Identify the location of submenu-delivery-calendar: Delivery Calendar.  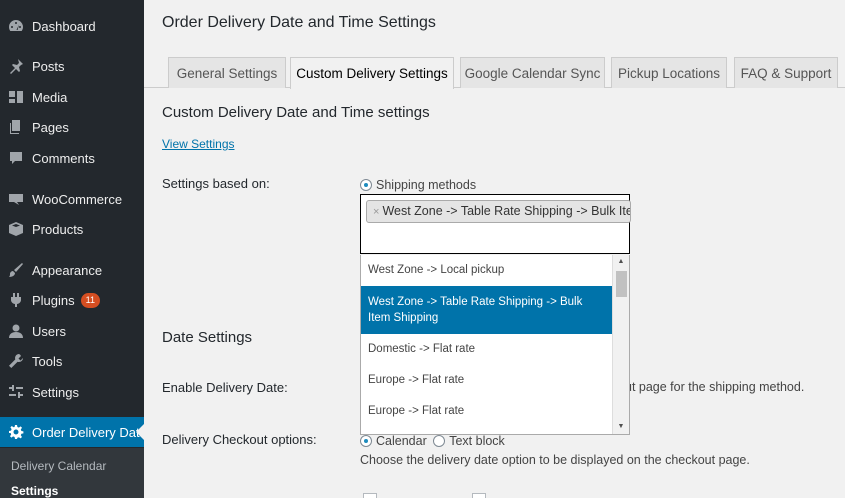
(58, 466).